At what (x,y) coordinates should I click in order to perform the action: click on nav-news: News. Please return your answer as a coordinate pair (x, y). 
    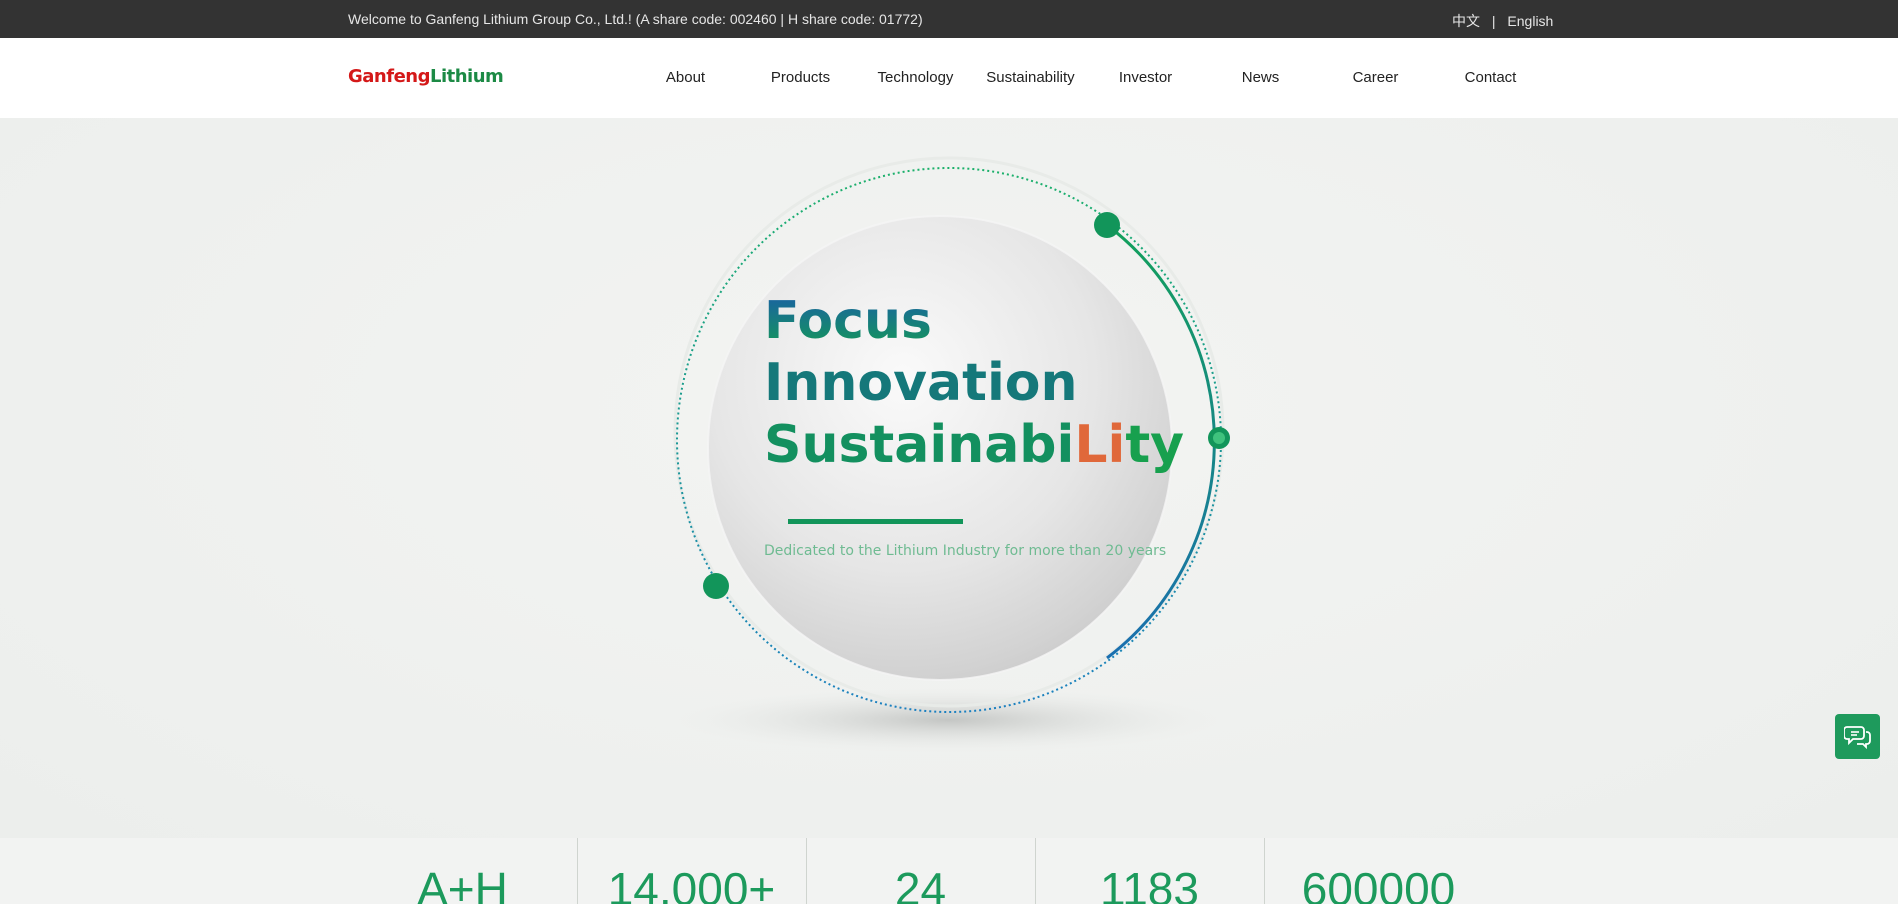
    Looking at the image, I should click on (1260, 77).